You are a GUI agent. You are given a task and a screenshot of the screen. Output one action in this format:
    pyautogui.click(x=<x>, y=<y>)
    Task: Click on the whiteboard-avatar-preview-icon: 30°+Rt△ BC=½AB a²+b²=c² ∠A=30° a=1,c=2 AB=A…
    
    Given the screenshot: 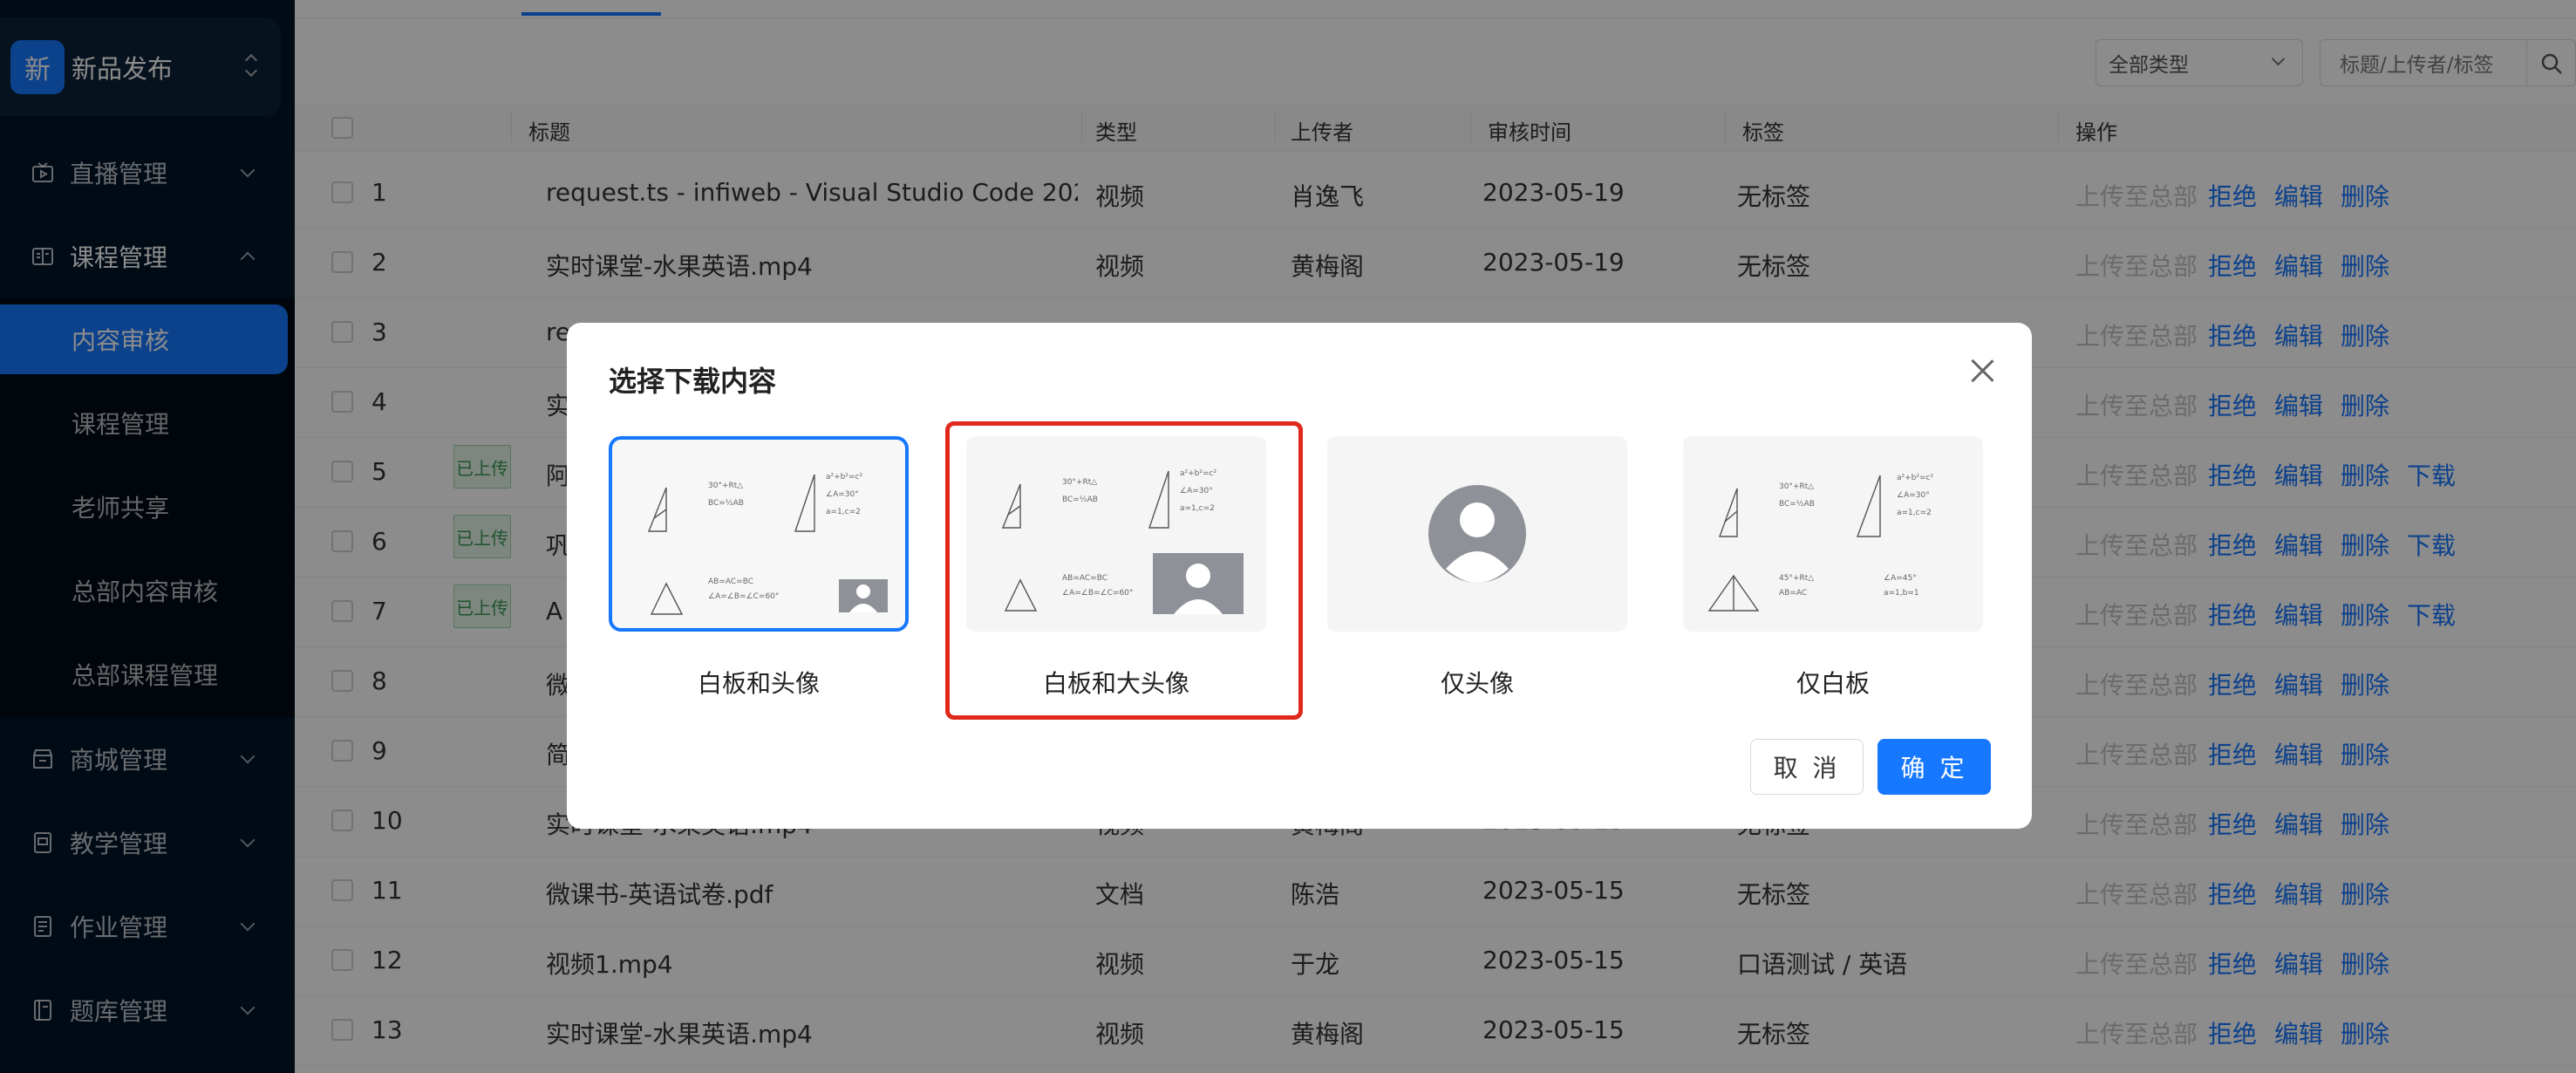 What is the action you would take?
    pyautogui.click(x=768, y=544)
    